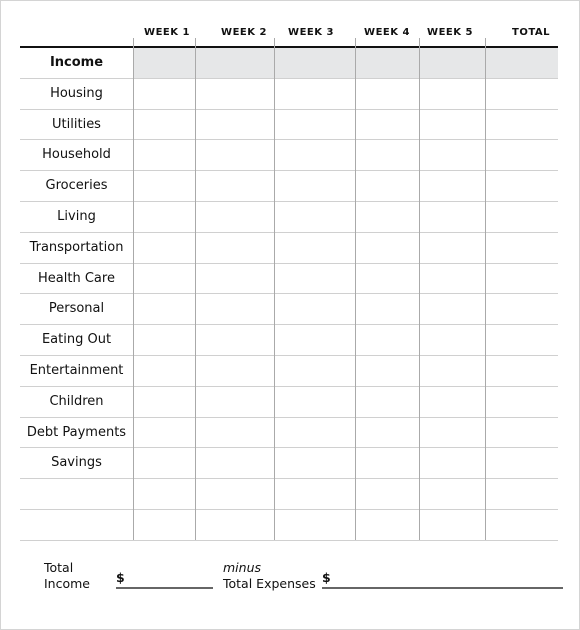 The width and height of the screenshot is (580, 630). Describe the element at coordinates (59, 567) in the screenshot. I see `total-income-label-1: Total` at that location.